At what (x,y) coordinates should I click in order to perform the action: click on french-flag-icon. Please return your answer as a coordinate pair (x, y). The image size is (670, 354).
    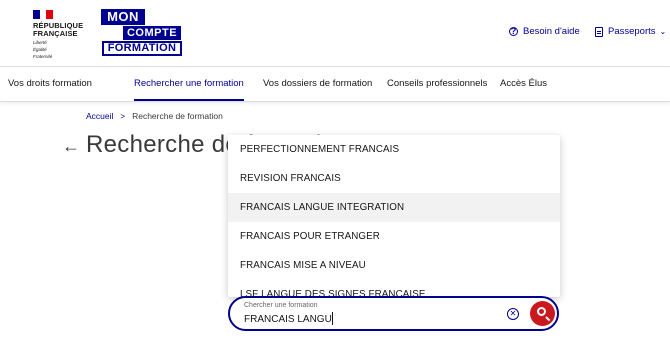
    Looking at the image, I should click on (43, 14).